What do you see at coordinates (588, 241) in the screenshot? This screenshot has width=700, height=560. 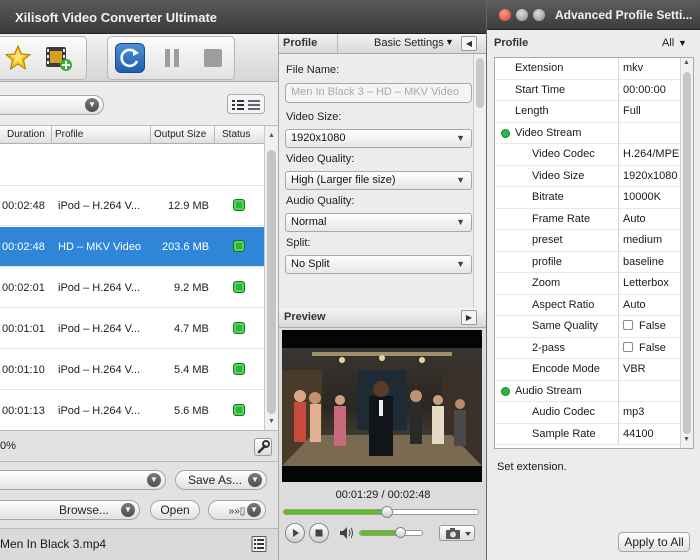 I see `settings-row: preset medium` at bounding box center [588, 241].